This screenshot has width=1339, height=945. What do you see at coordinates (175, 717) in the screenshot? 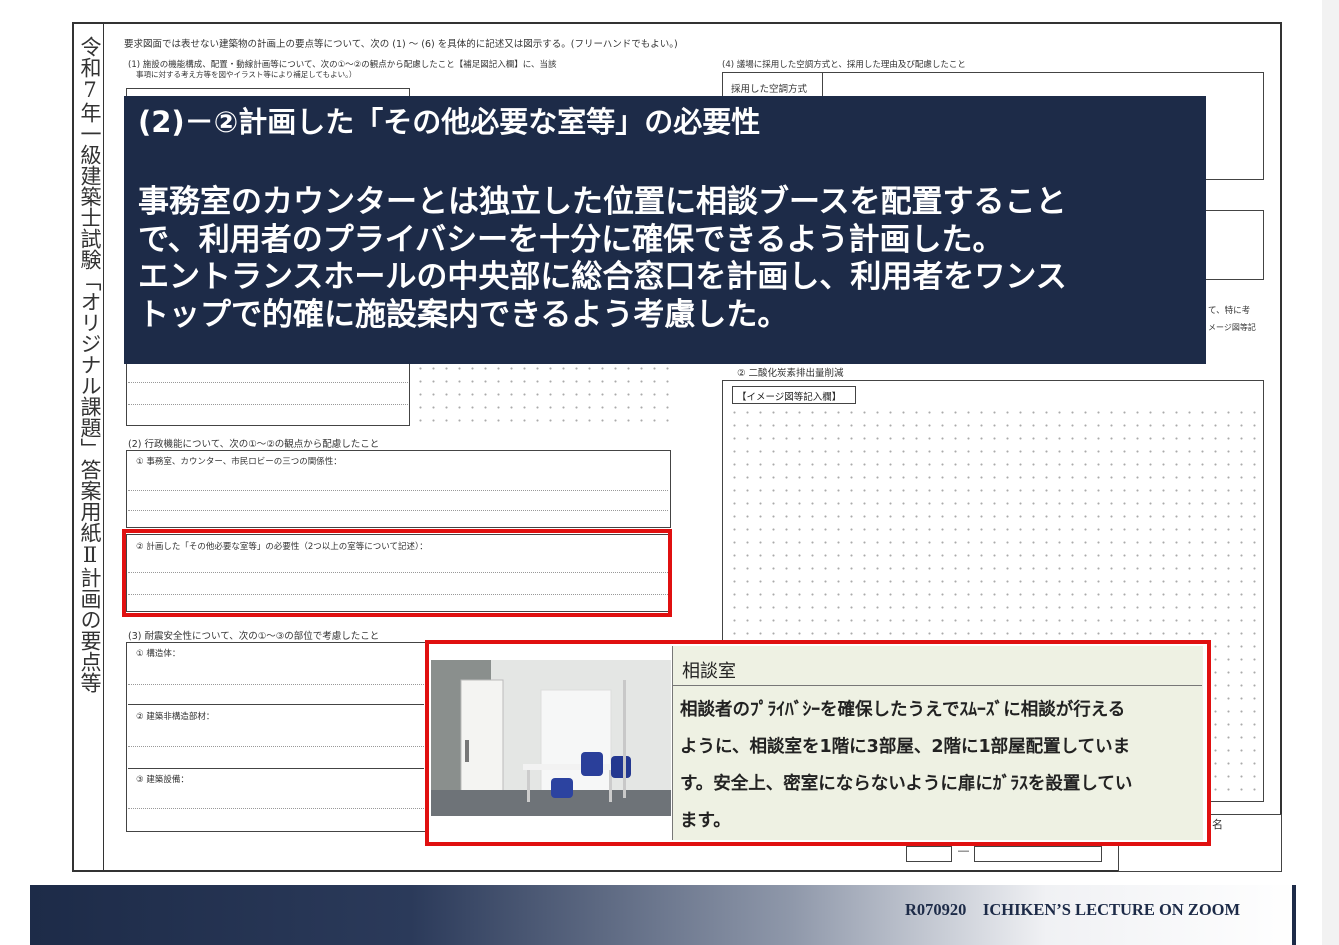
I see `question-3-2: ② 建築非構造部材：` at bounding box center [175, 717].